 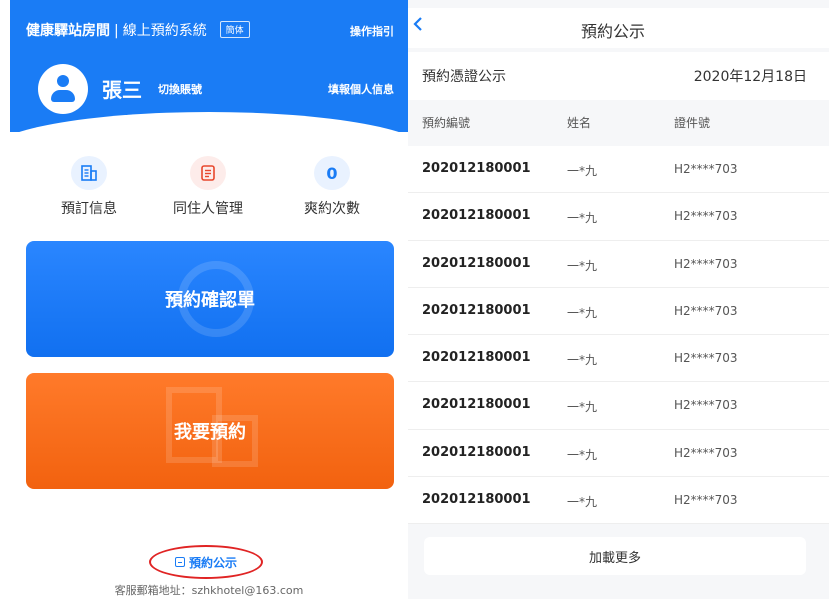 I want to click on load-more-button: 加載更多, so click(x=615, y=556).